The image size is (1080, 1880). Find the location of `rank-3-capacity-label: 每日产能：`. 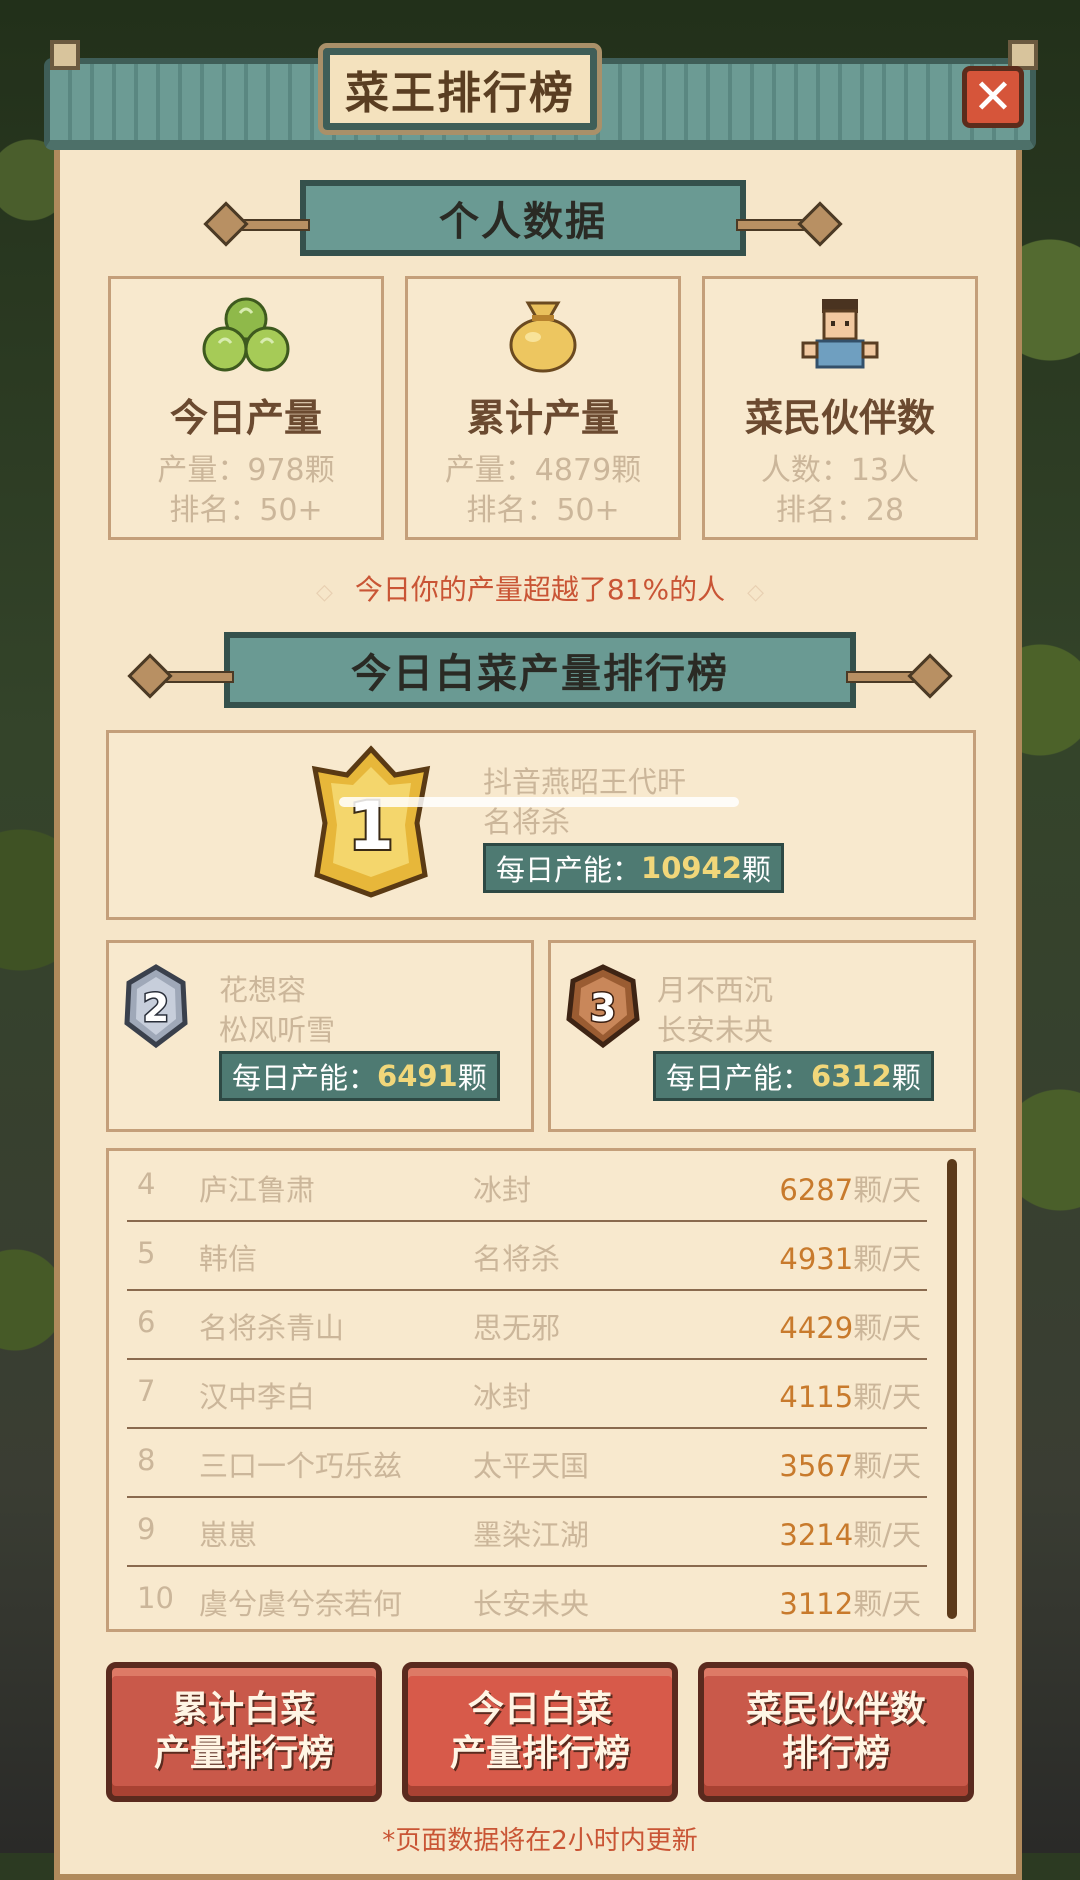

rank-3-capacity-label: 每日产能： is located at coordinates (739, 1078).